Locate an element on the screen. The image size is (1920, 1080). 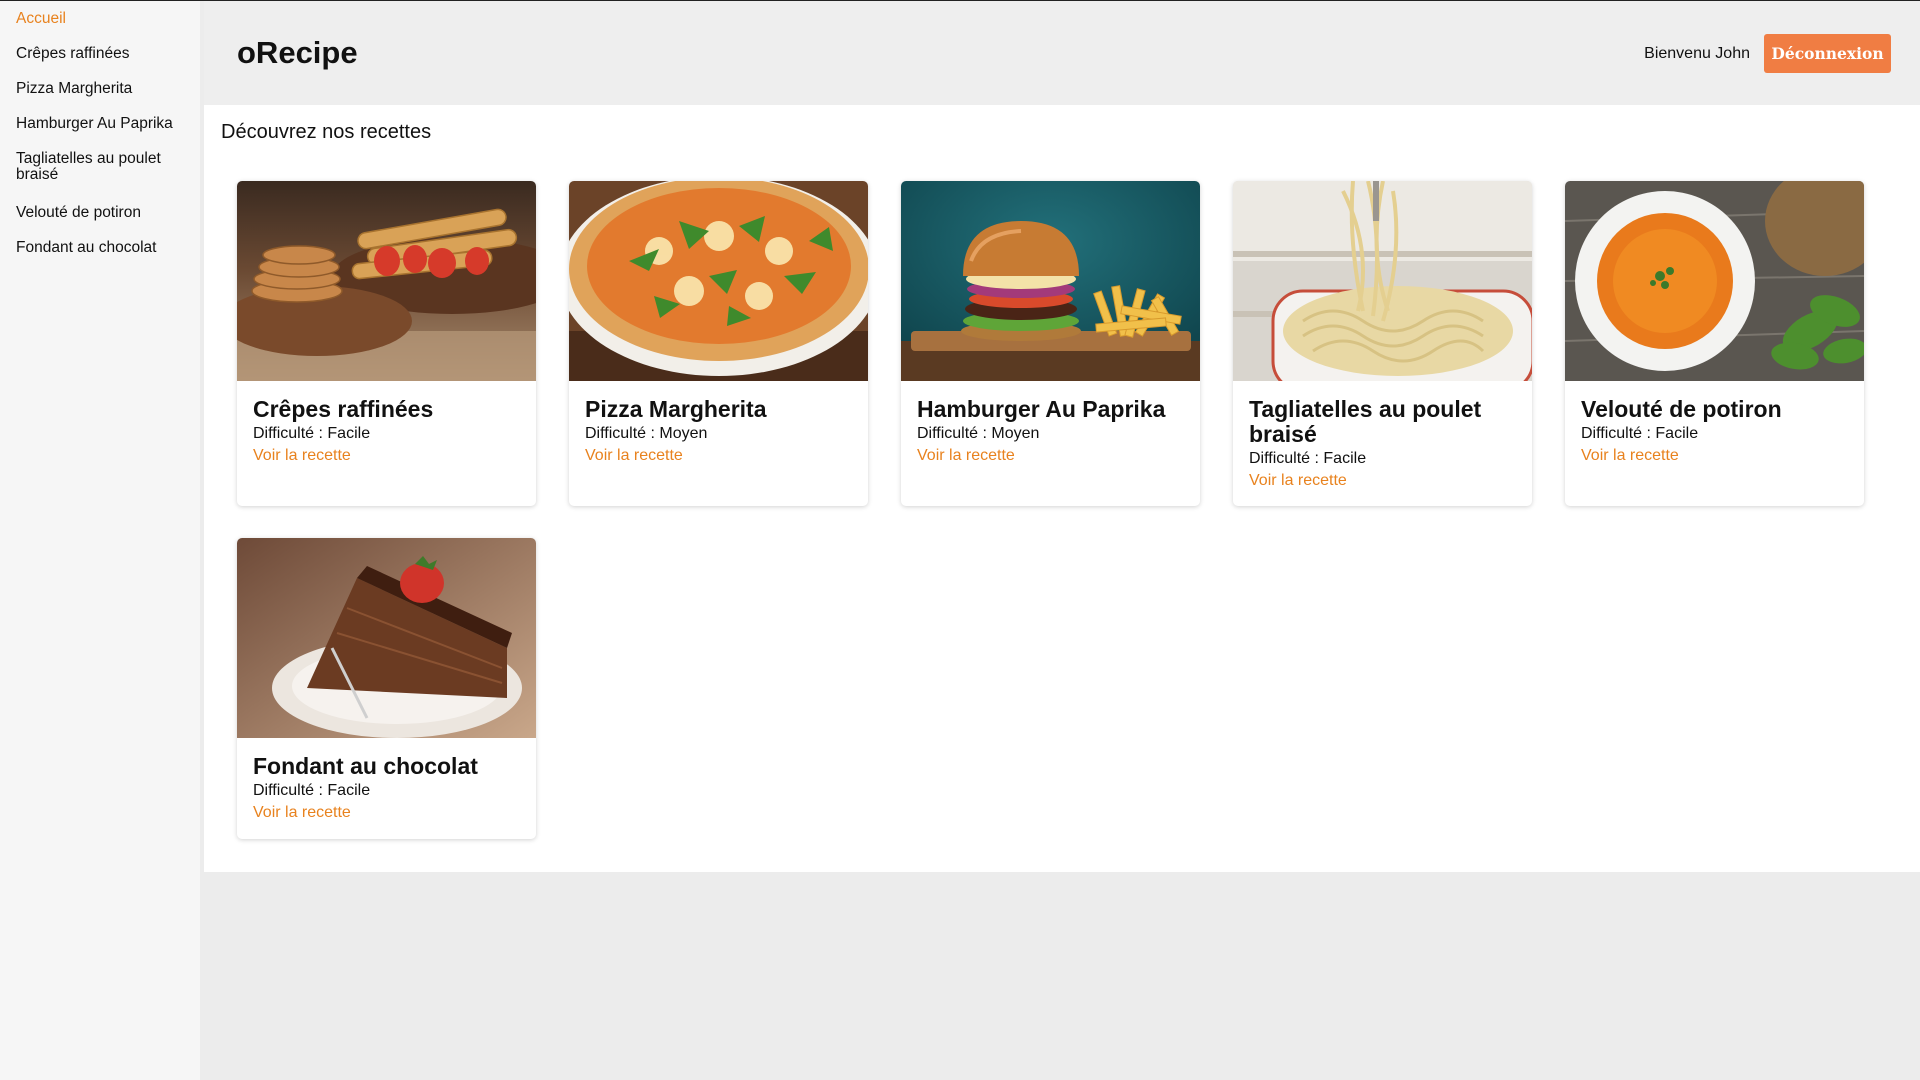
header: oRecipe Bienvenu John Déconnexion is located at coordinates (1062, 53).